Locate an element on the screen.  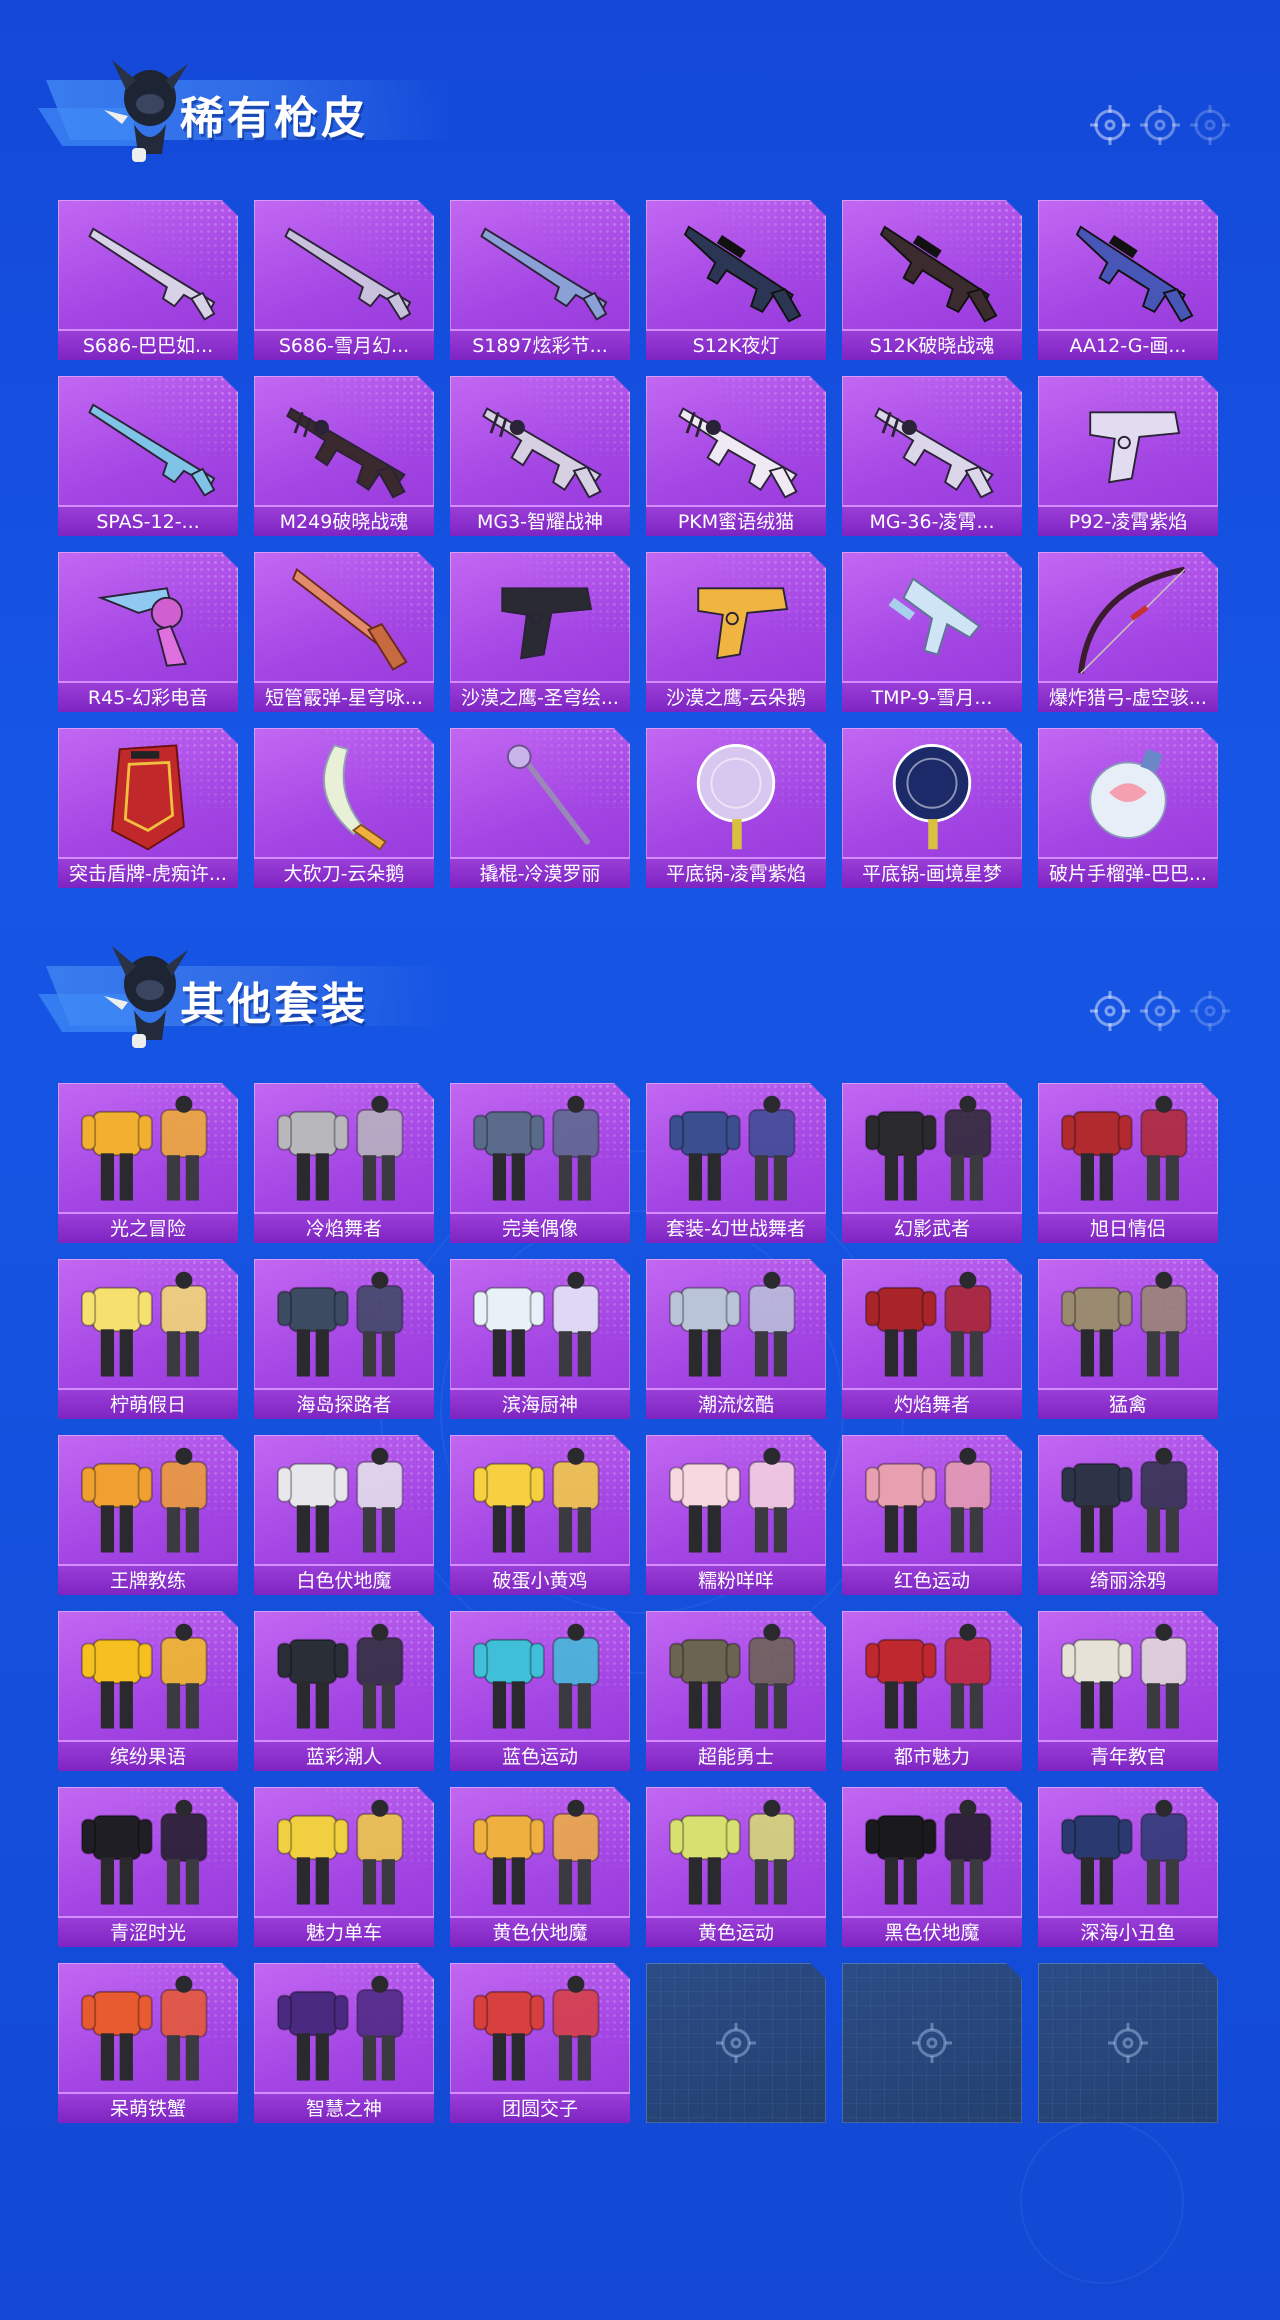
section-title: 其他套装 is located at coordinates (274, 1004).